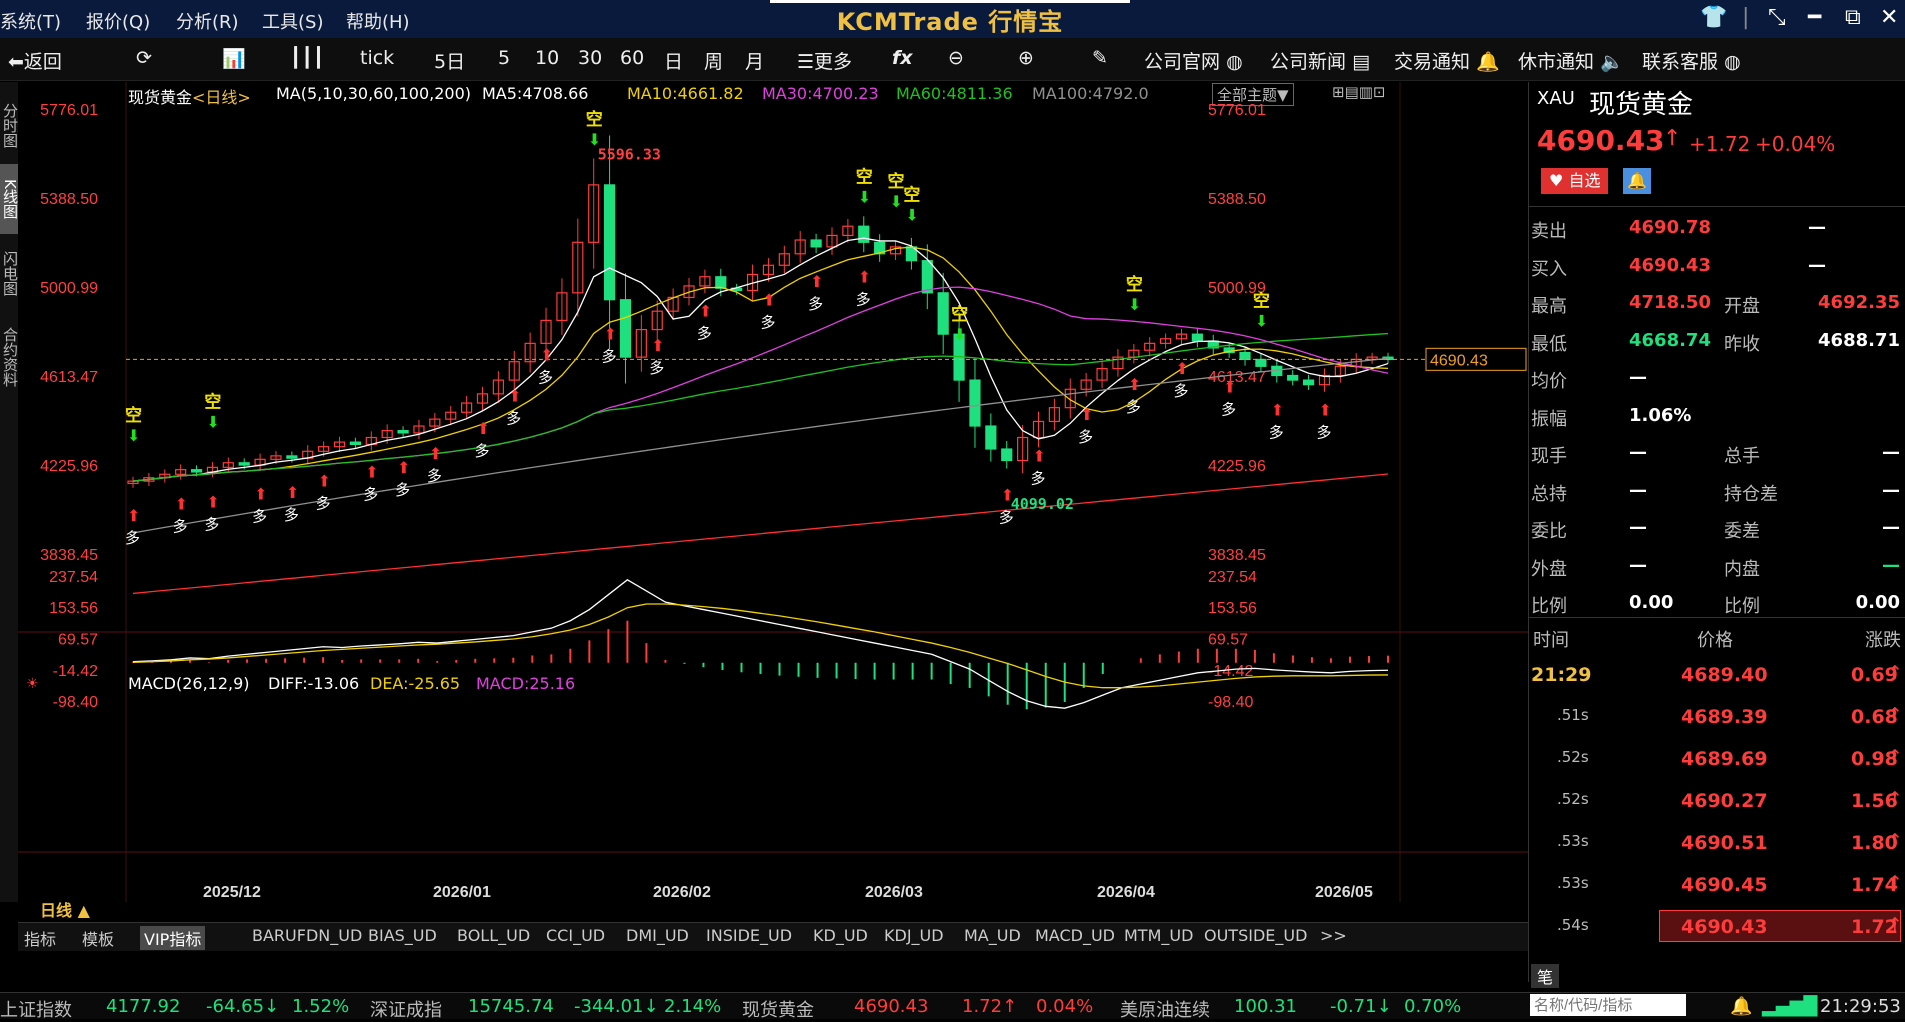 Image resolution: width=1905 pixels, height=1022 pixels. Describe the element at coordinates (118, 21) in the screenshot. I see `menu-quote: 报价(Q)` at that location.